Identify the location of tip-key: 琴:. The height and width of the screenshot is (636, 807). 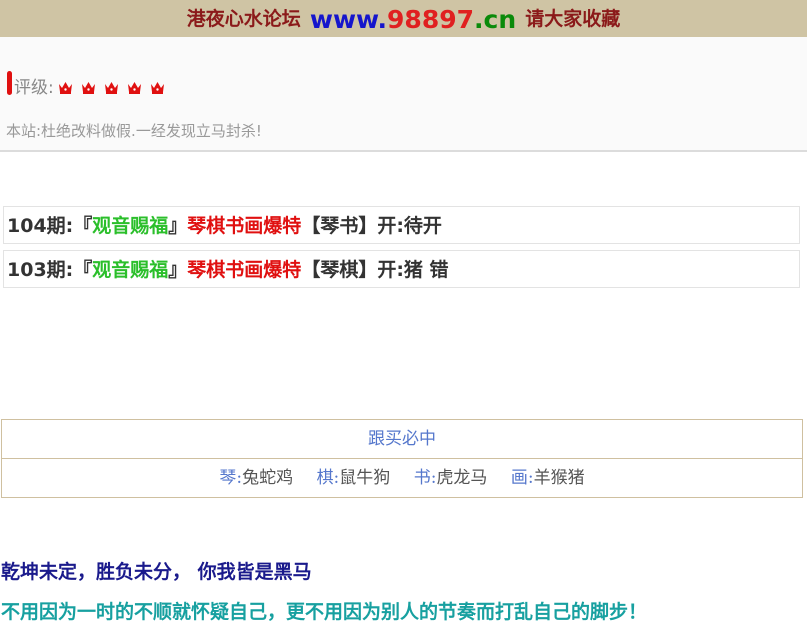
(231, 478).